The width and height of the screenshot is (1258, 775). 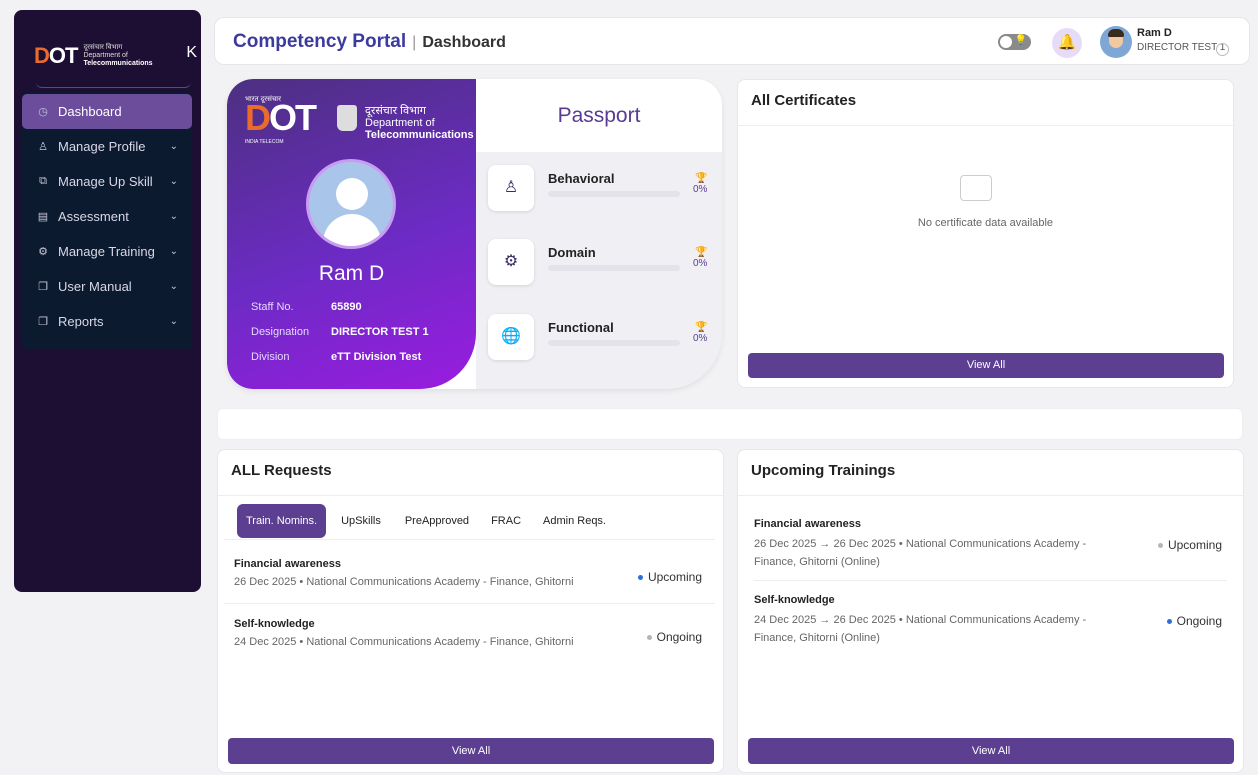 What do you see at coordinates (93, 216) in the screenshot?
I see `sidebar-item-label: Assessment` at bounding box center [93, 216].